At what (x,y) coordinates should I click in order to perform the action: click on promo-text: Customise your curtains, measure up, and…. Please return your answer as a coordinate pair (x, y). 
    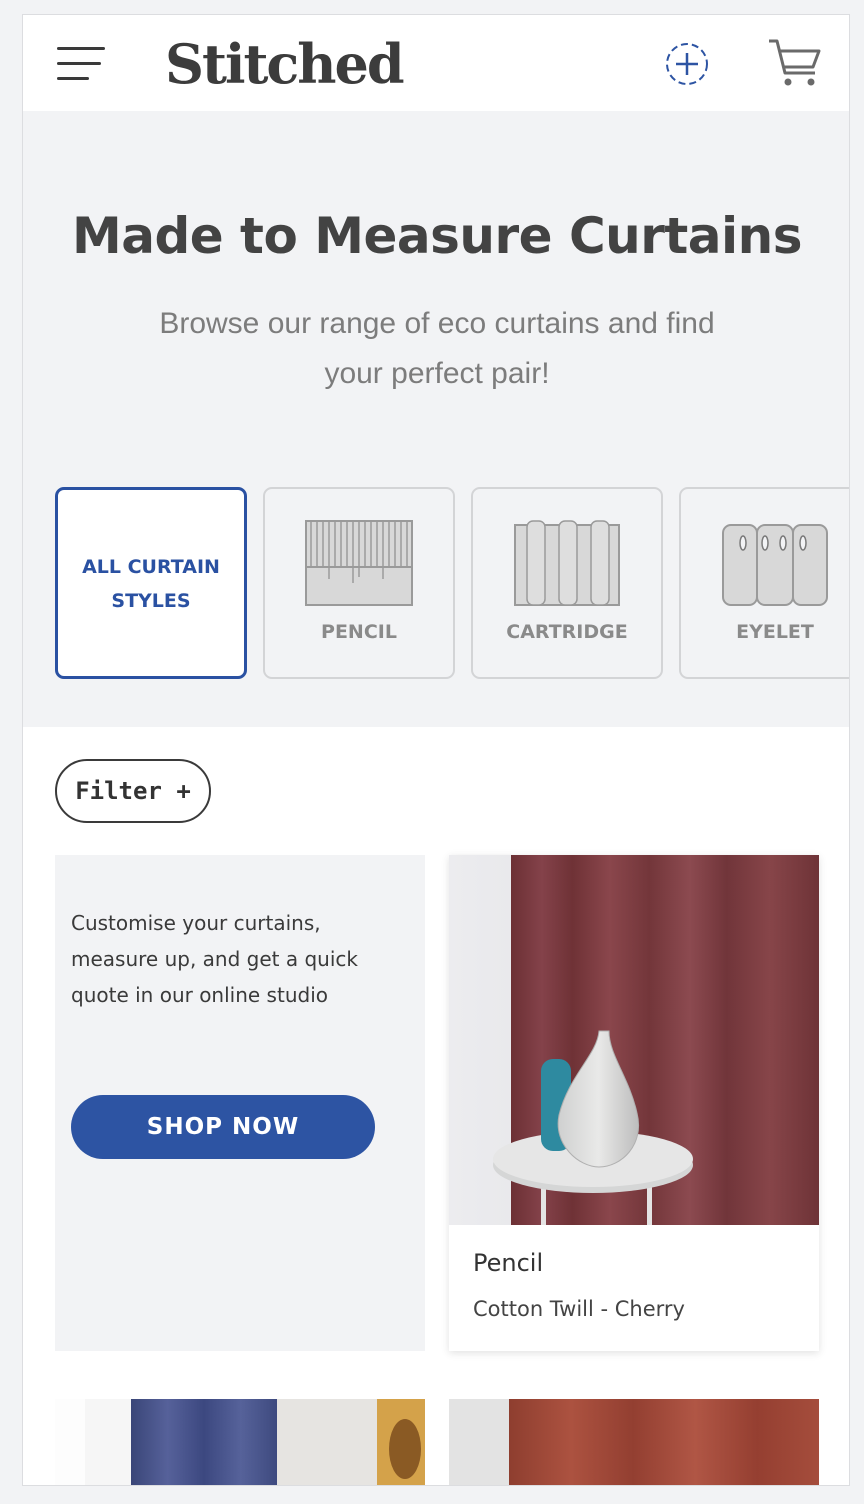
    Looking at the image, I should click on (214, 959).